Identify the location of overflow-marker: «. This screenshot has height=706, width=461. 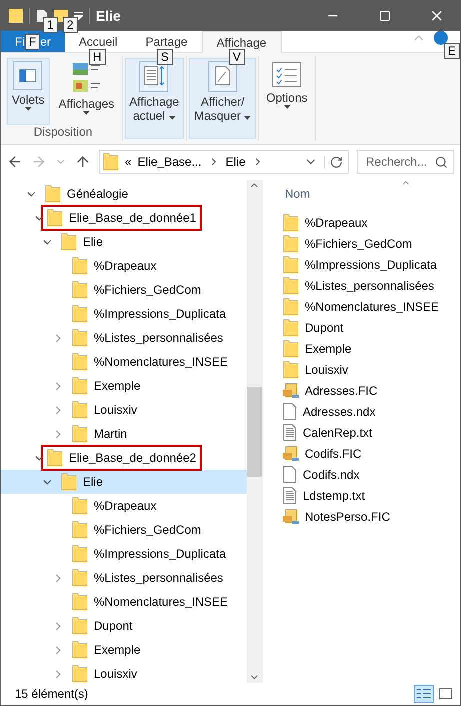
(128, 162).